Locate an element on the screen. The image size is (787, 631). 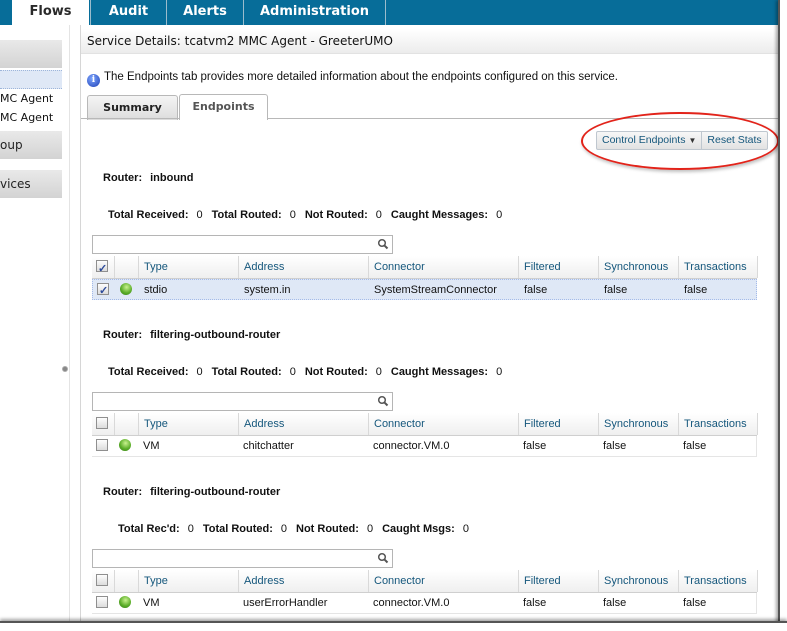
reset-stats-button: Reset Stats is located at coordinates (733, 140).